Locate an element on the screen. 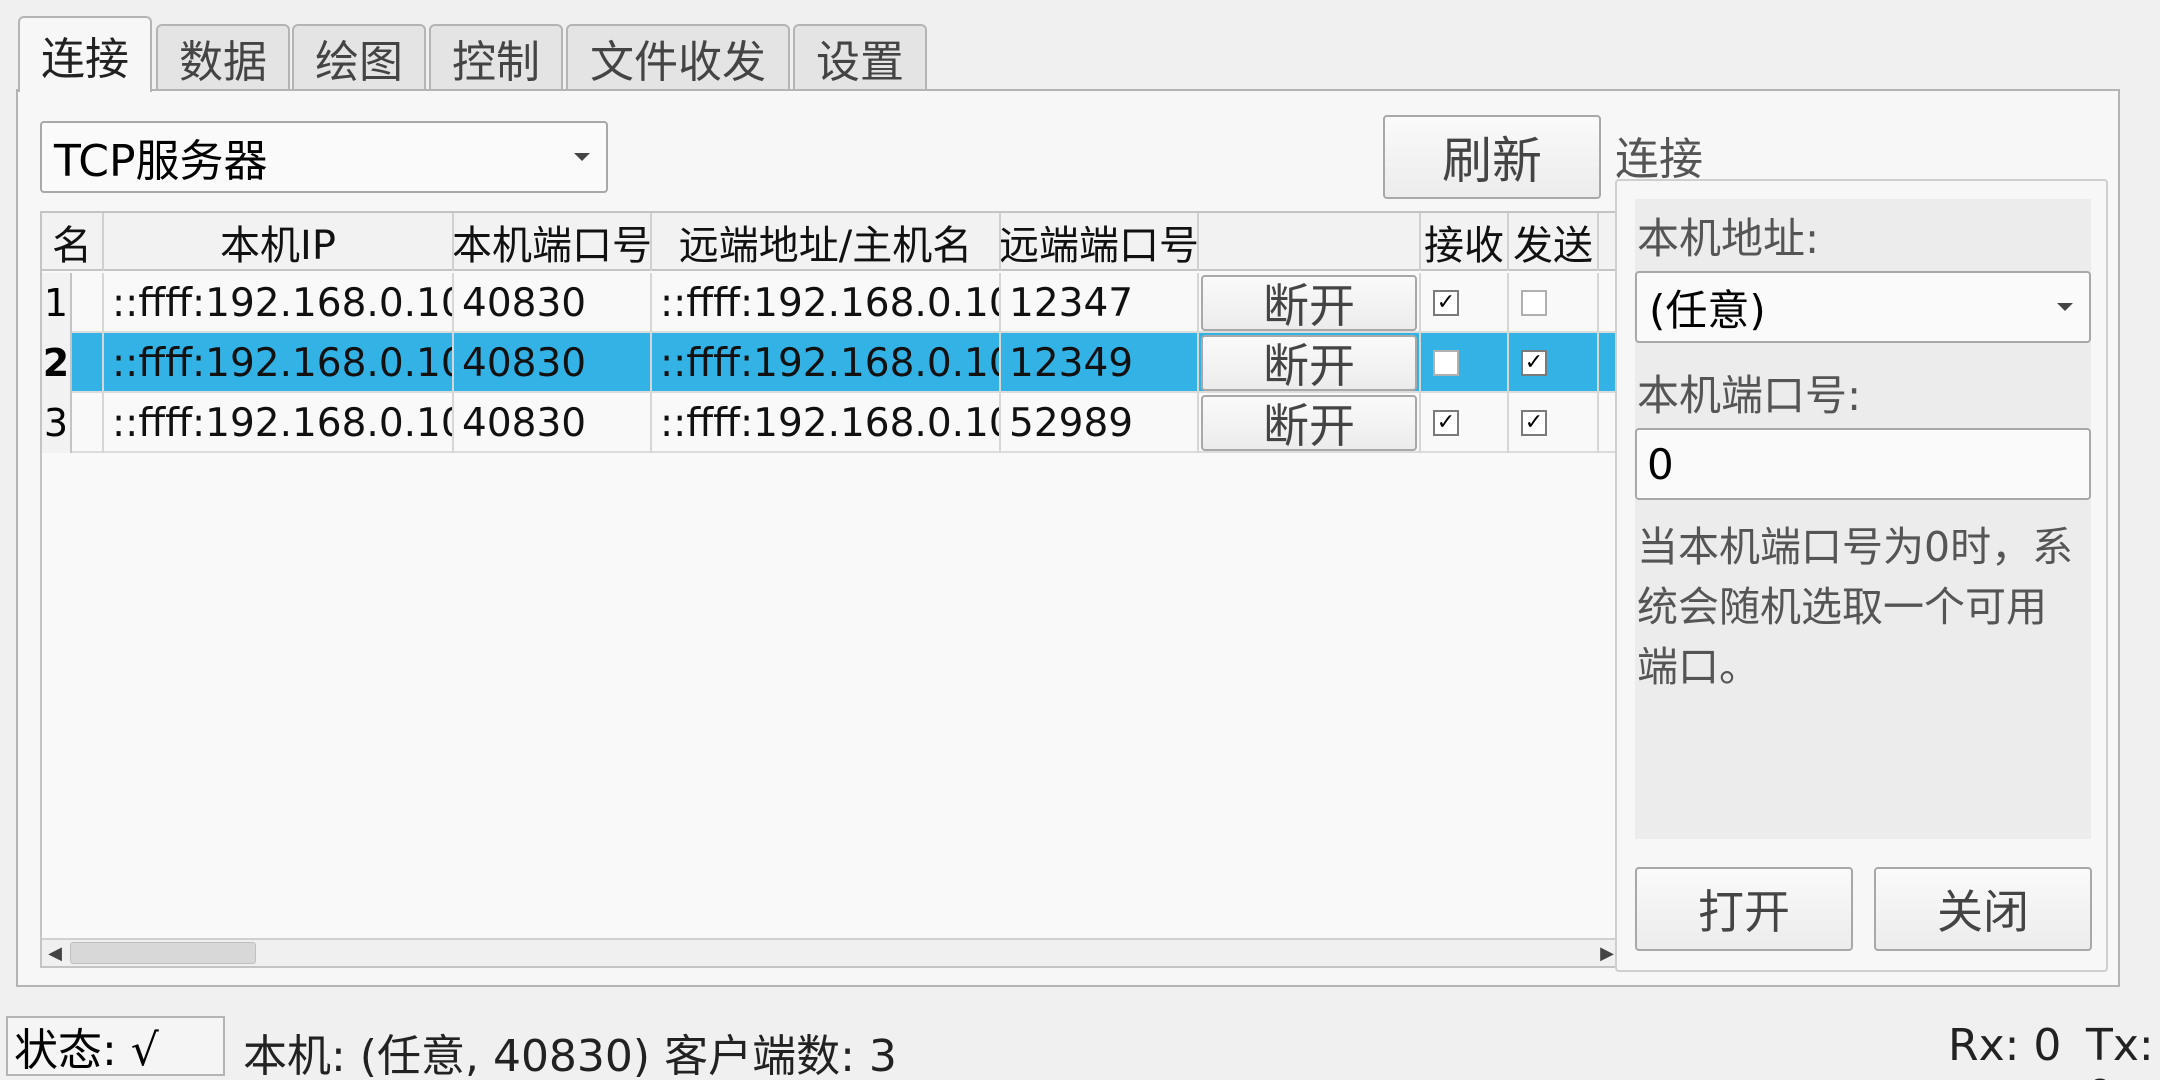 The width and height of the screenshot is (2160, 1080). status-info: 本机: (任意, 40830) 客户端数: 3 is located at coordinates (570, 1055).